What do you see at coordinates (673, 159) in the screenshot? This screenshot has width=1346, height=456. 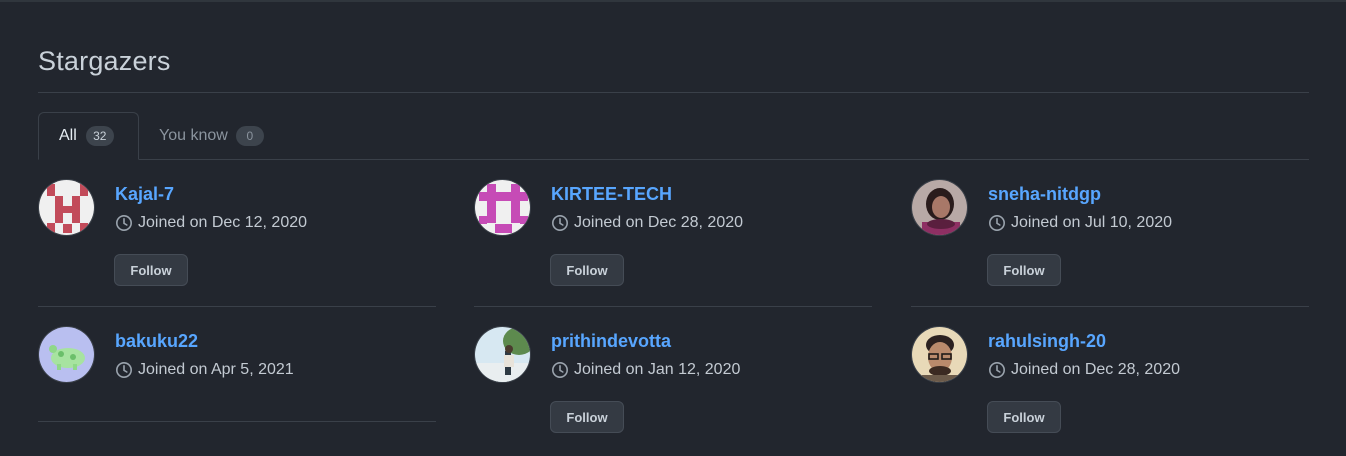 I see `tab-nav-divider` at bounding box center [673, 159].